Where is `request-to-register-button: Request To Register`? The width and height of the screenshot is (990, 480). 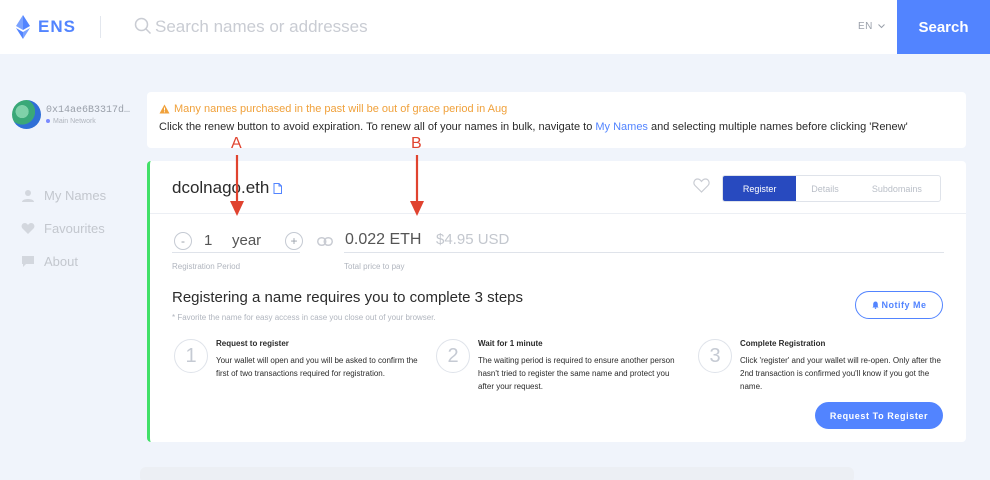 request-to-register-button: Request To Register is located at coordinates (879, 415).